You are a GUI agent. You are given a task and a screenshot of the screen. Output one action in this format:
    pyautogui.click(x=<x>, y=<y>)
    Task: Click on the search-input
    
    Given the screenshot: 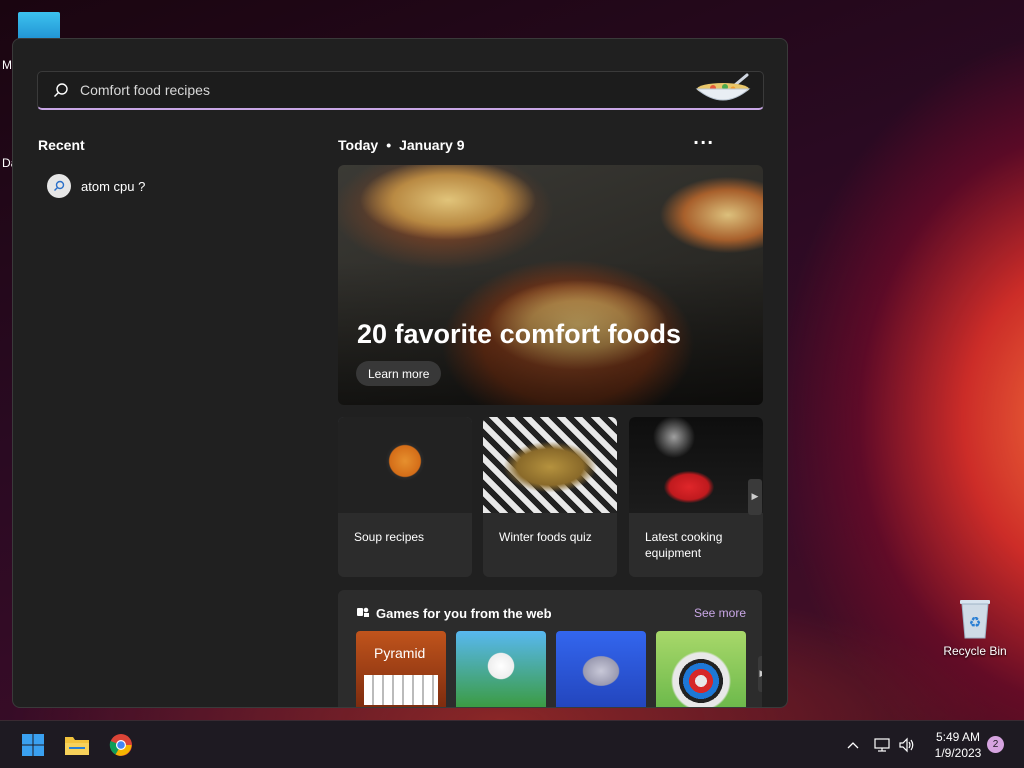 What is the action you would take?
    pyautogui.click(x=387, y=90)
    